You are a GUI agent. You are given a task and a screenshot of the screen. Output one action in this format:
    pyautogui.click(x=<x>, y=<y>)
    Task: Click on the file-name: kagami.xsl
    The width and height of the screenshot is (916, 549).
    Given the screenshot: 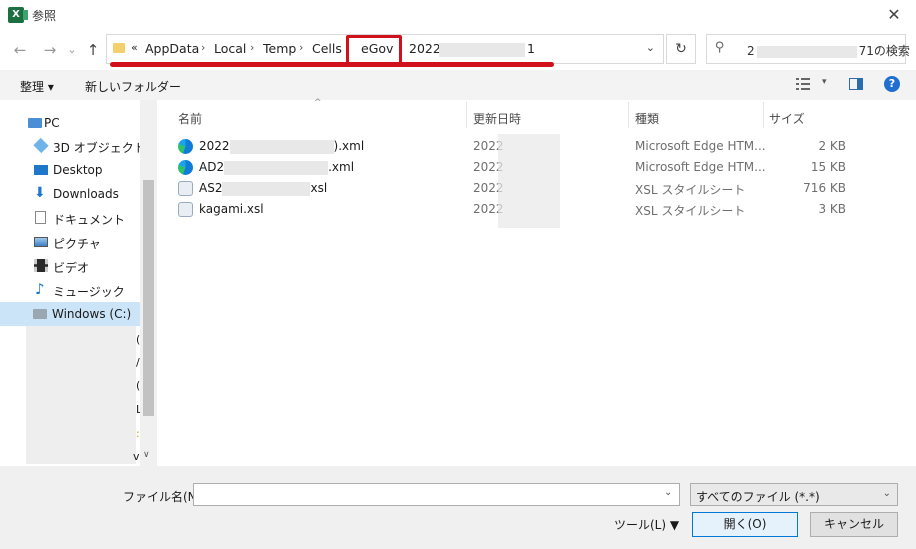 What is the action you would take?
    pyautogui.click(x=231, y=209)
    